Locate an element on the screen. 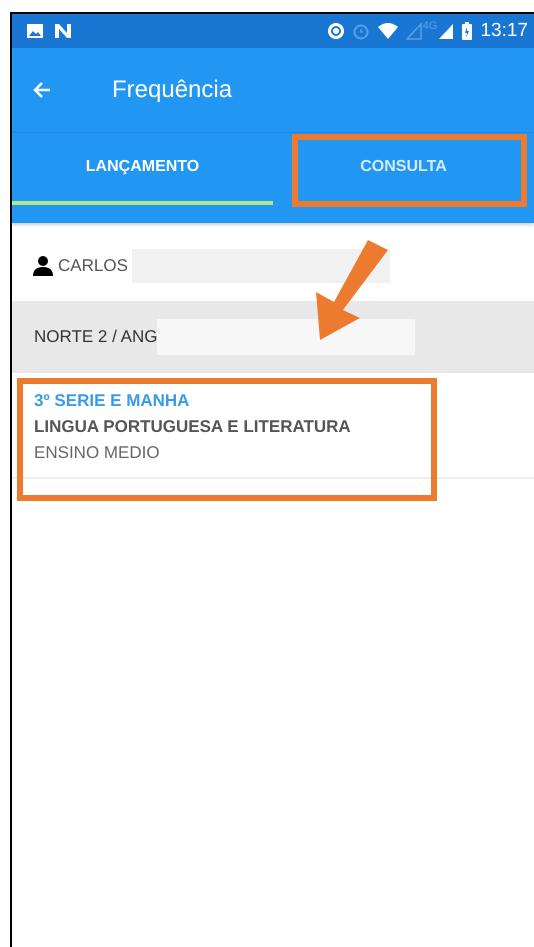  battery-icon is located at coordinates (467, 31).